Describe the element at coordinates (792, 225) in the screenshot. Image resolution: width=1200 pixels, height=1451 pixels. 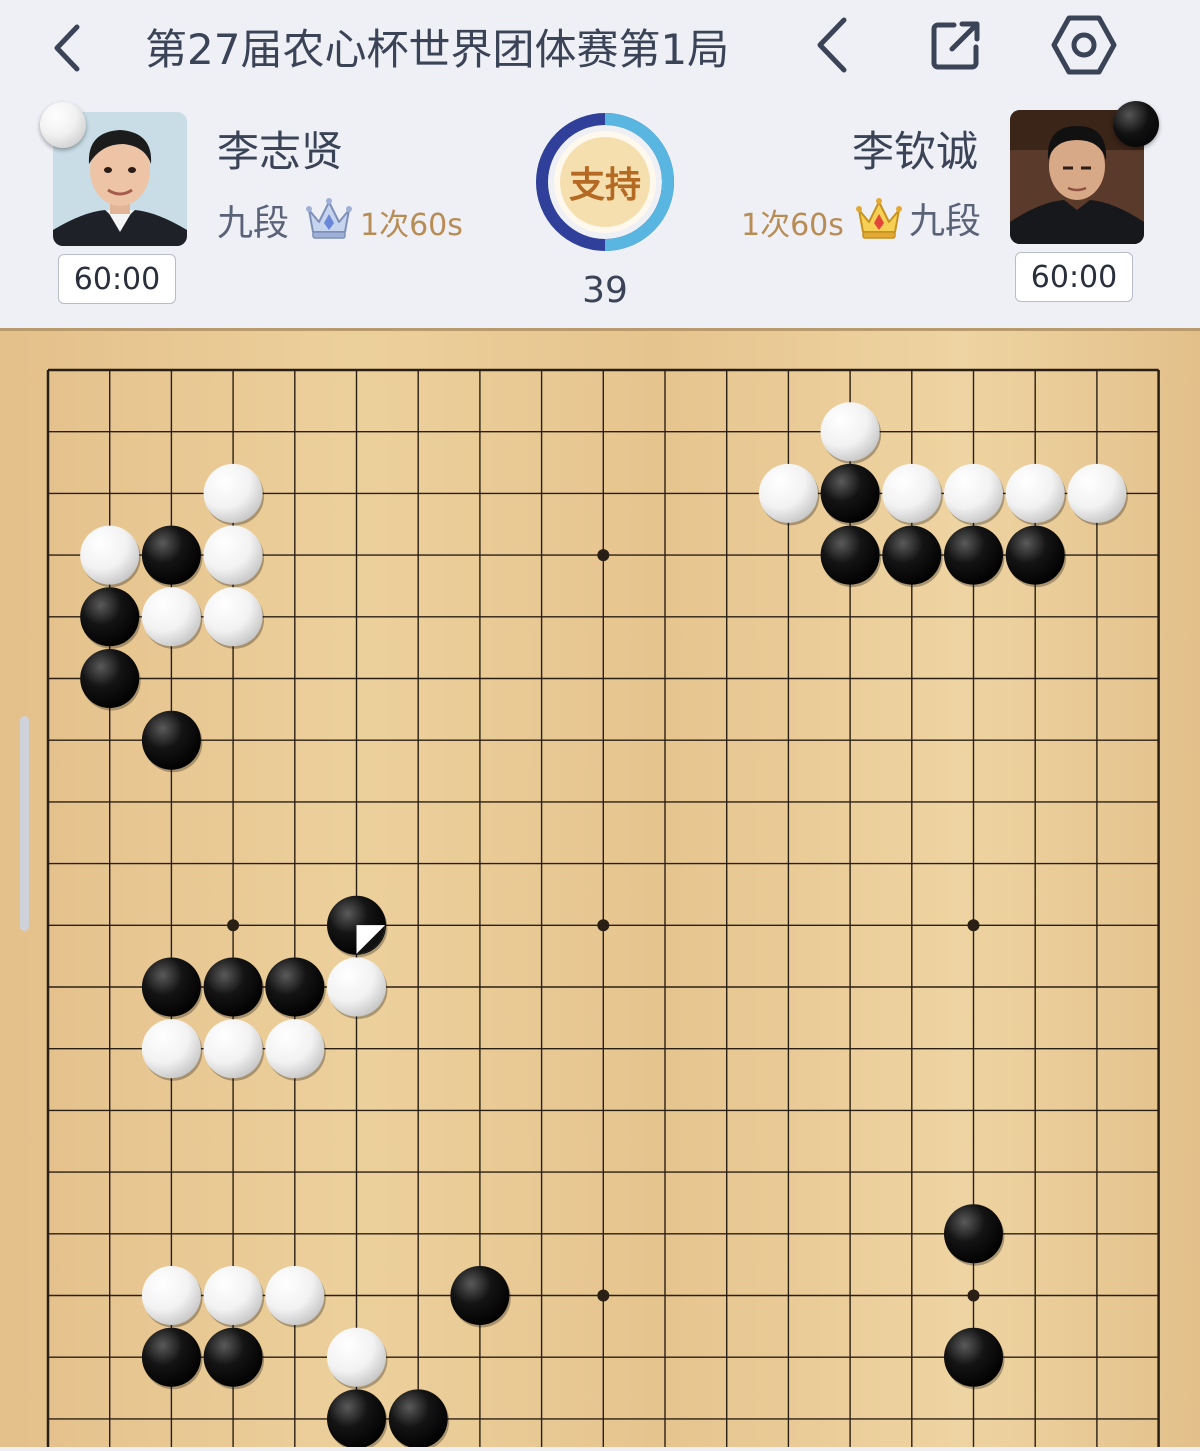
I see `black-byoyomi: 1次60s` at that location.